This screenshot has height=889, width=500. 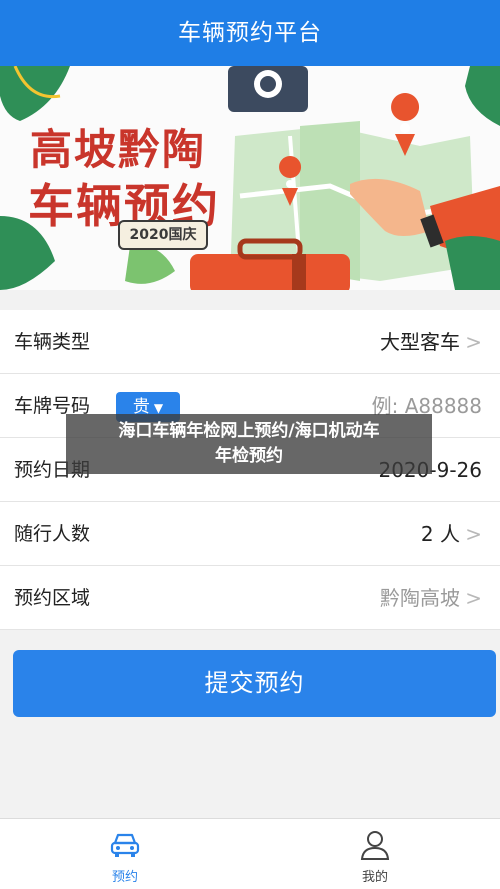 I want to click on passenger-count-label: 随行人数, so click(x=52, y=534).